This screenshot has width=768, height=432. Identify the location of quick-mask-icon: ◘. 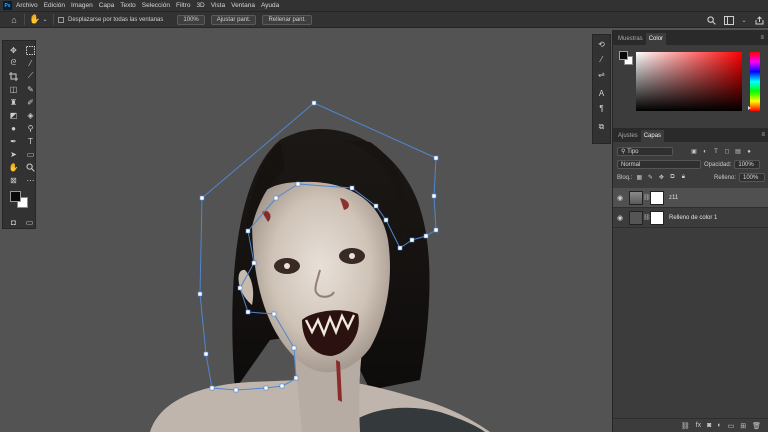
(13, 222).